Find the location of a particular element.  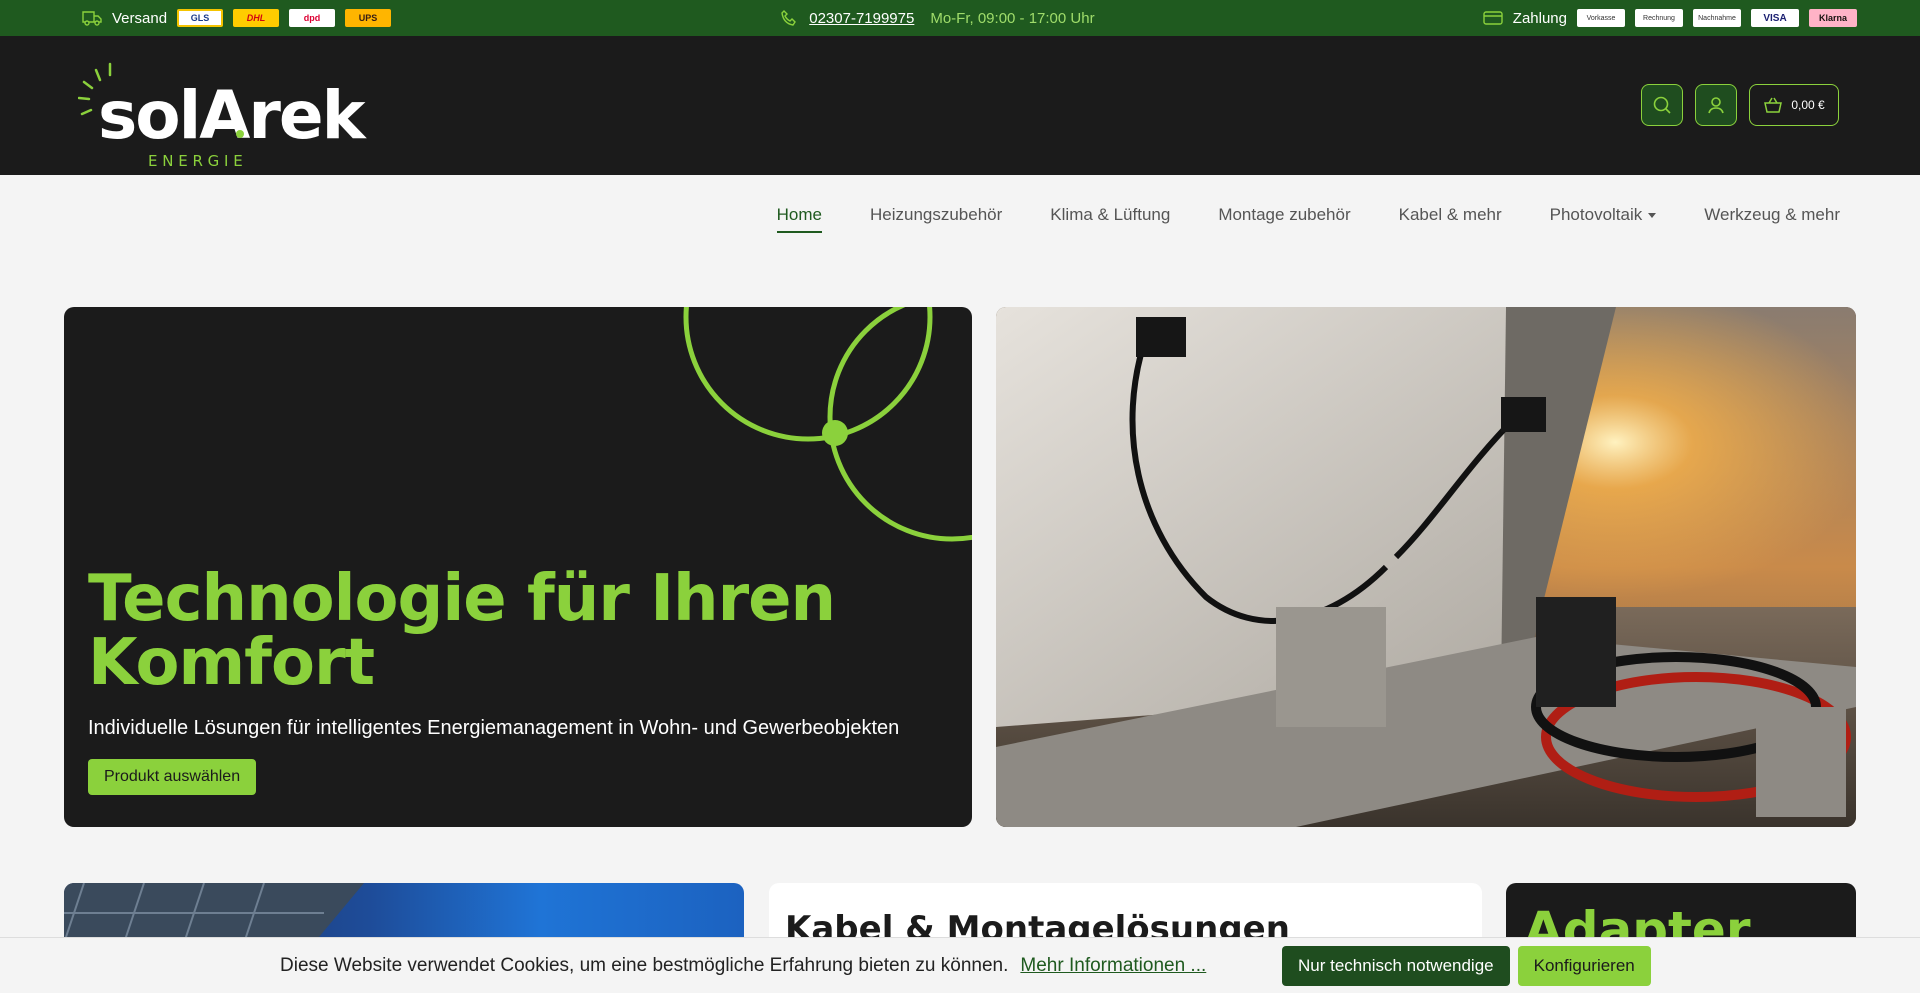

payment-invoice: Rechnung is located at coordinates (1659, 18).